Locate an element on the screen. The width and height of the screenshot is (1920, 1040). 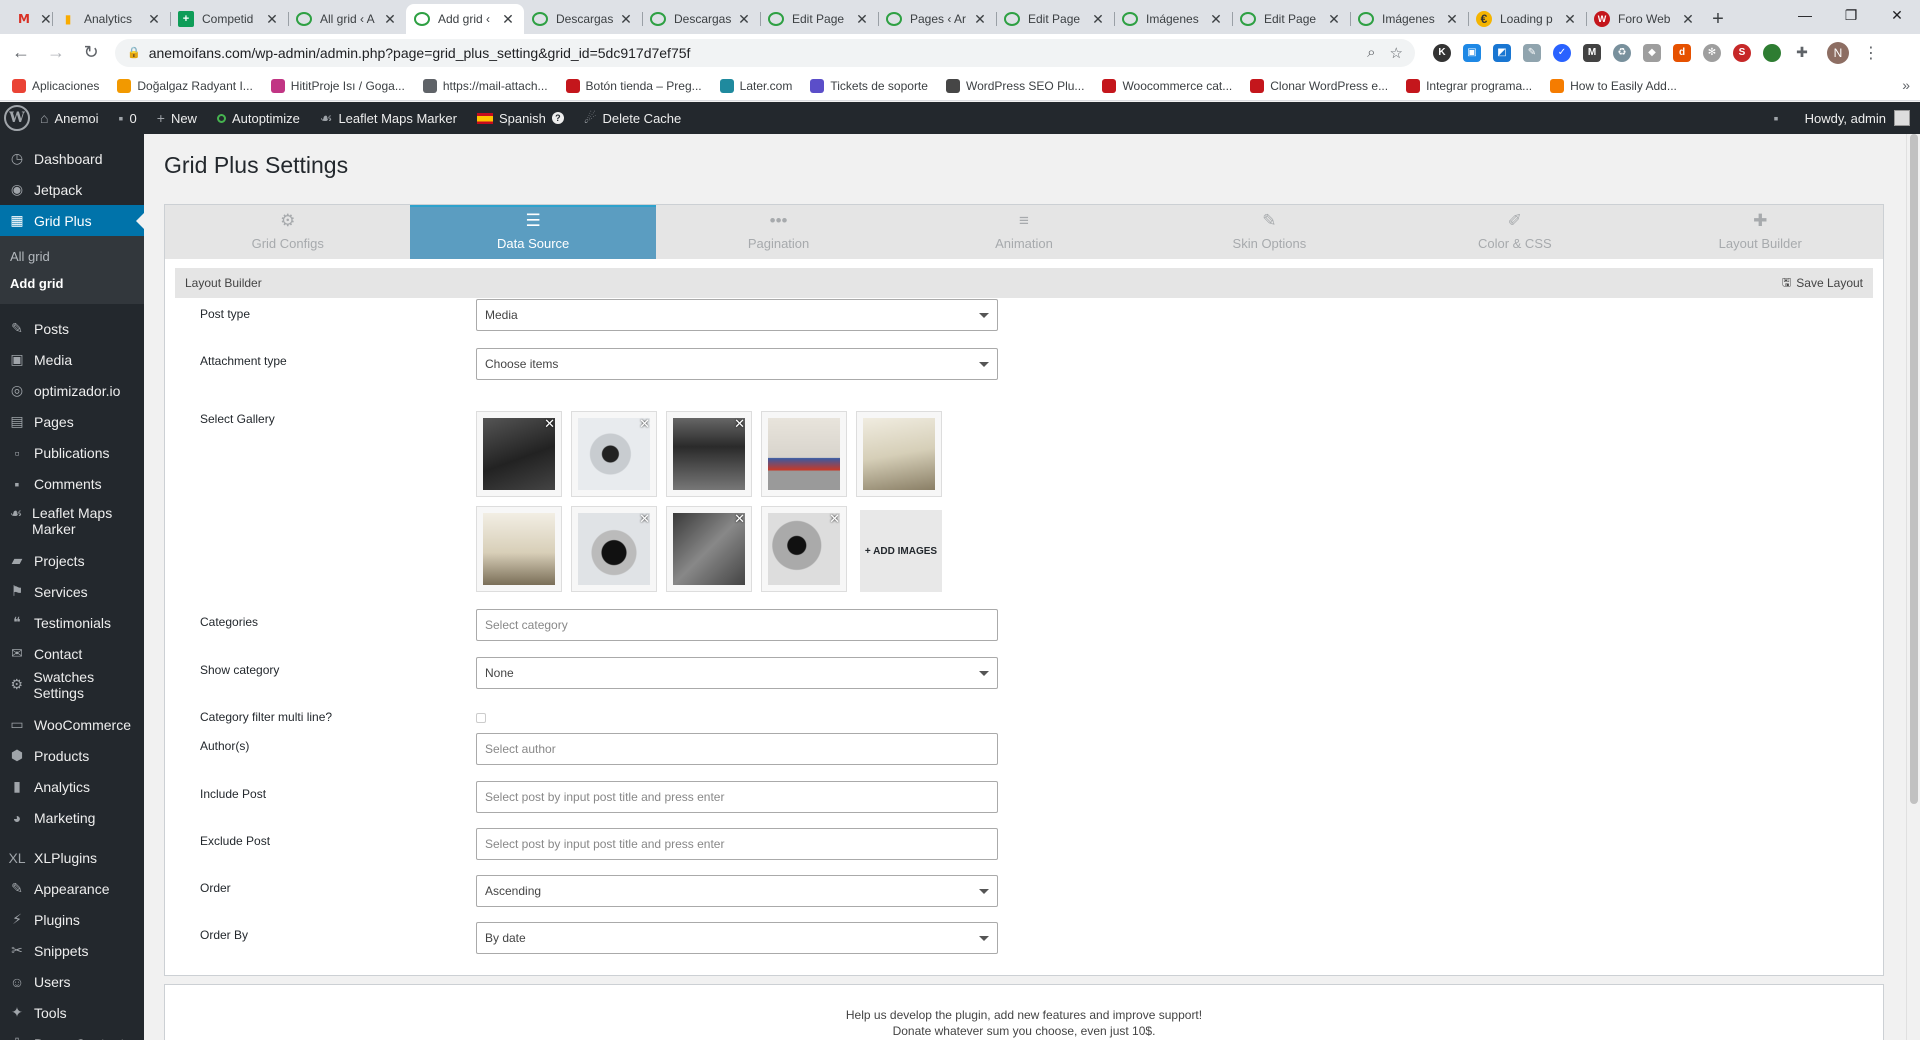
forward-button: → is located at coordinates (56, 53).